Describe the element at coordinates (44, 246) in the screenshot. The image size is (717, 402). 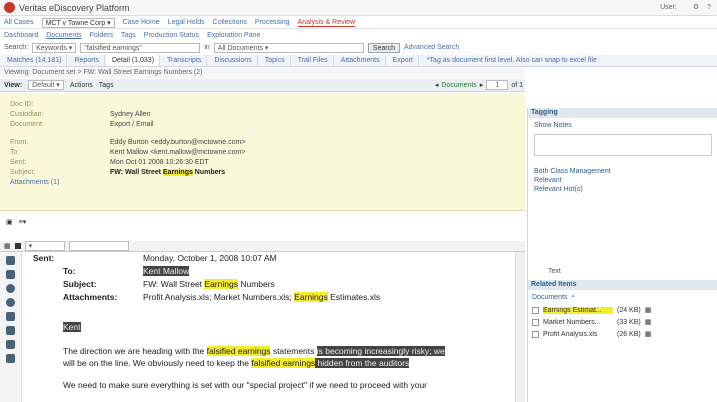
I see `zoom-select: ▾` at that location.